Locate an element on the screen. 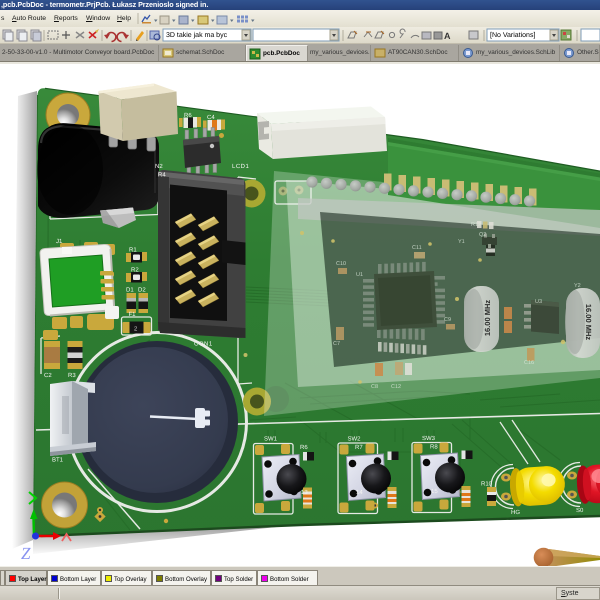  svg-text: R2 is located at coordinates (135, 270).